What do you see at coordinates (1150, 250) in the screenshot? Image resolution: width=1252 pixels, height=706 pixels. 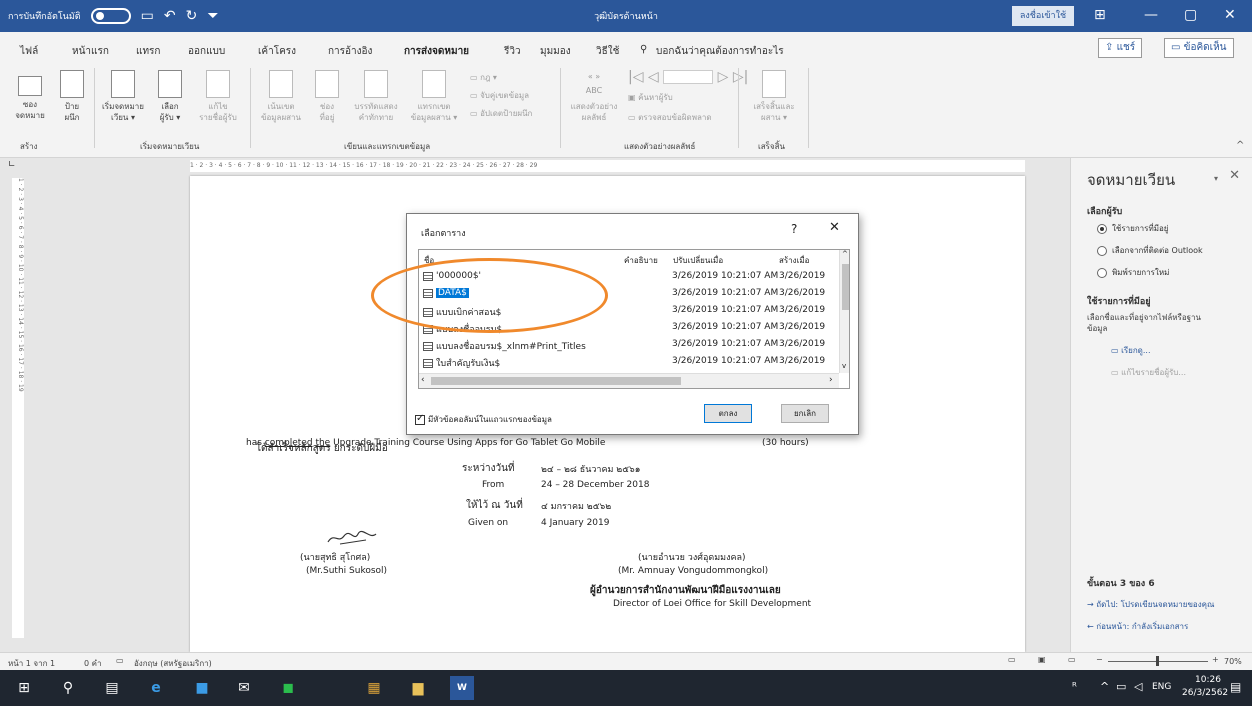 I see `radio-outlook-contacts: เลือกจากที่ติดต่อ Outlook` at bounding box center [1150, 250].